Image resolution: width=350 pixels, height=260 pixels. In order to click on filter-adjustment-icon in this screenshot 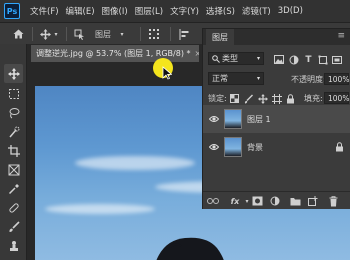, I will do `click(293, 59)`.